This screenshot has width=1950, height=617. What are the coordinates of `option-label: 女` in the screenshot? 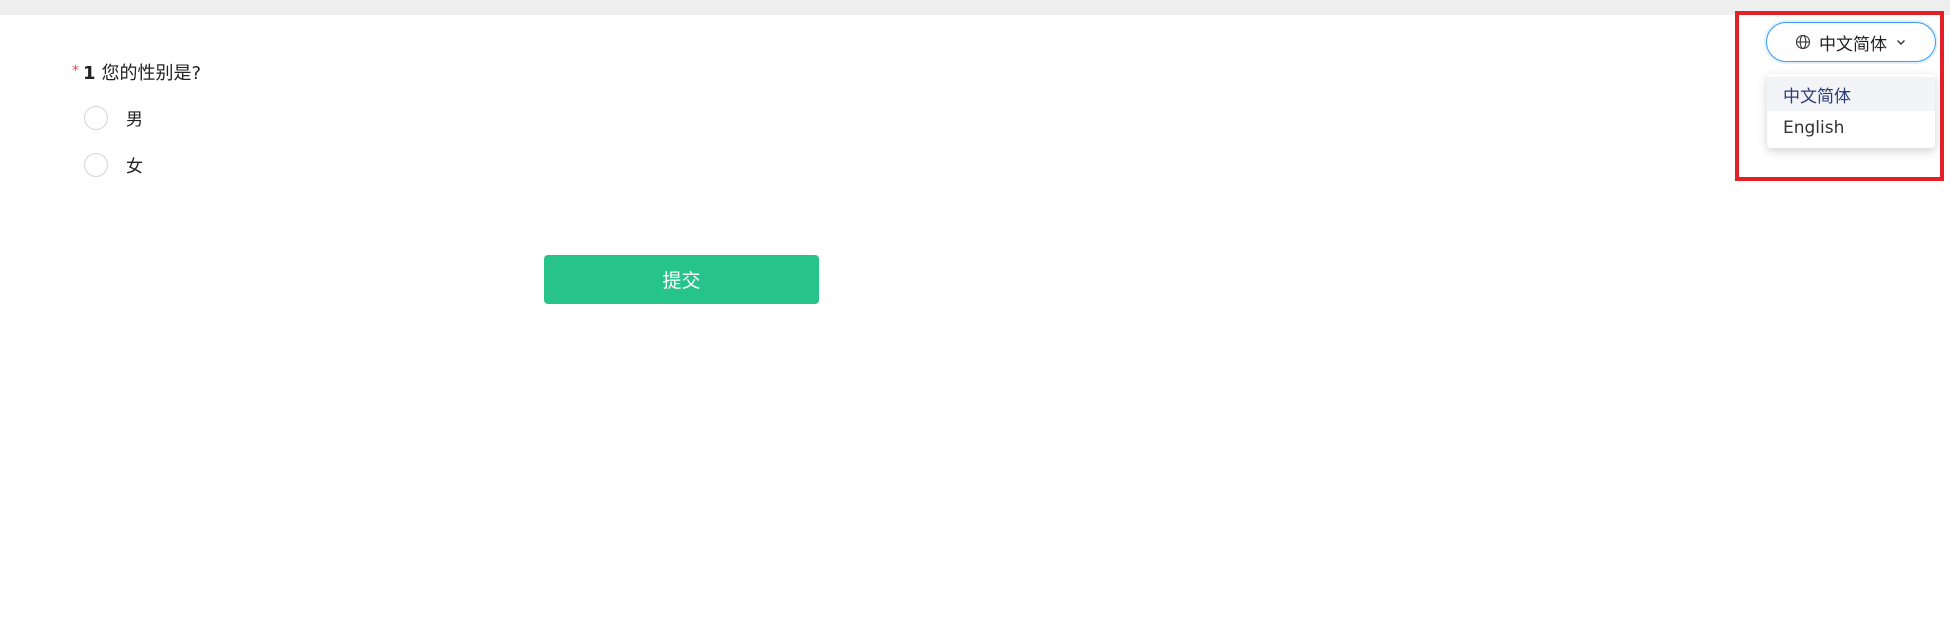 It's located at (134, 167).